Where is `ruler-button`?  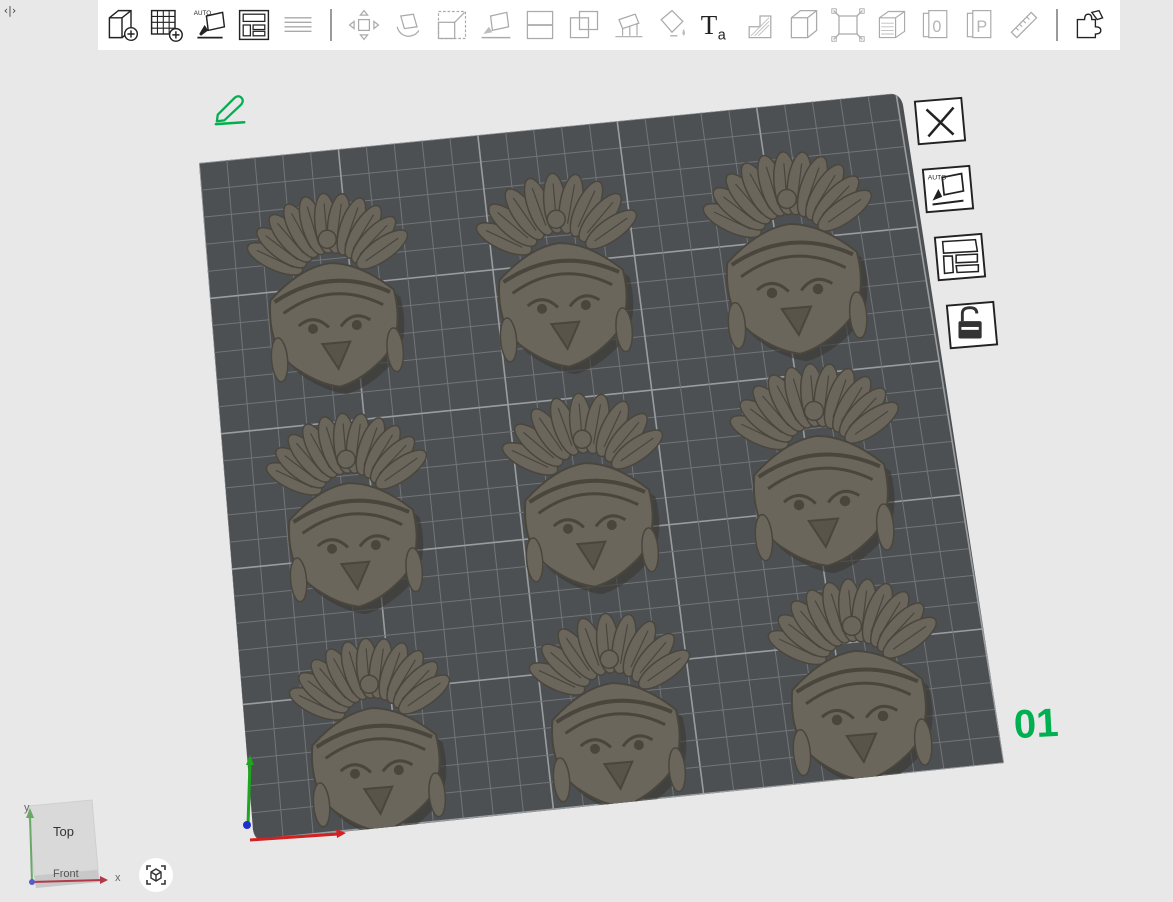
ruler-button is located at coordinates (1024, 25).